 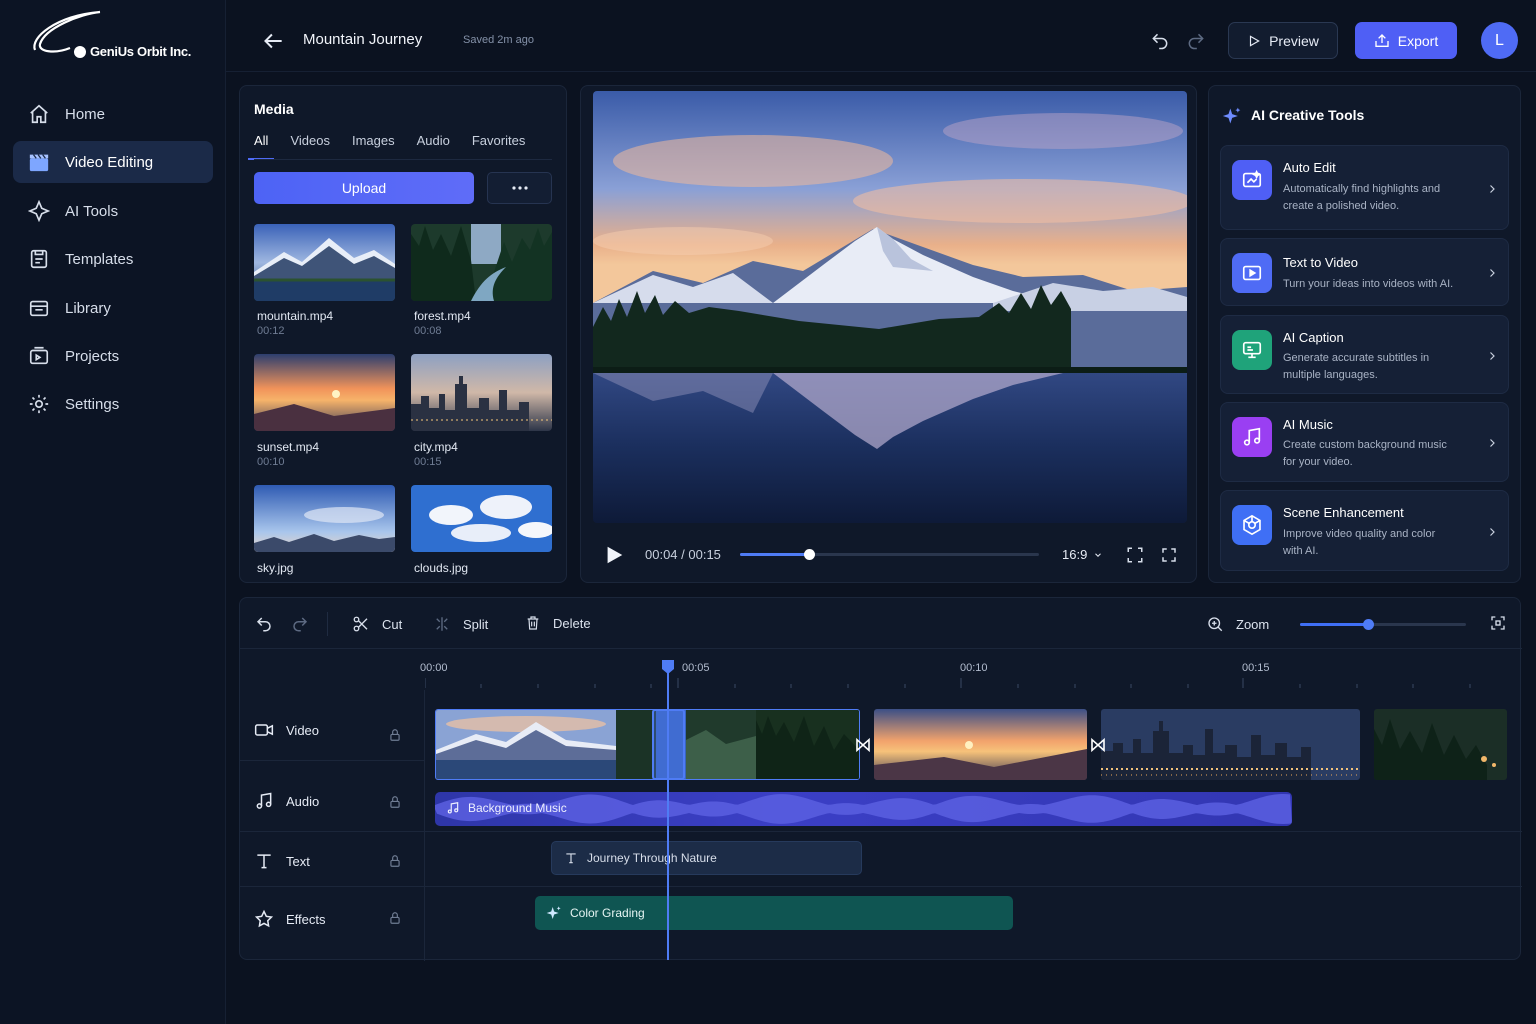 I want to click on timeline-ruler, so click(x=967, y=684).